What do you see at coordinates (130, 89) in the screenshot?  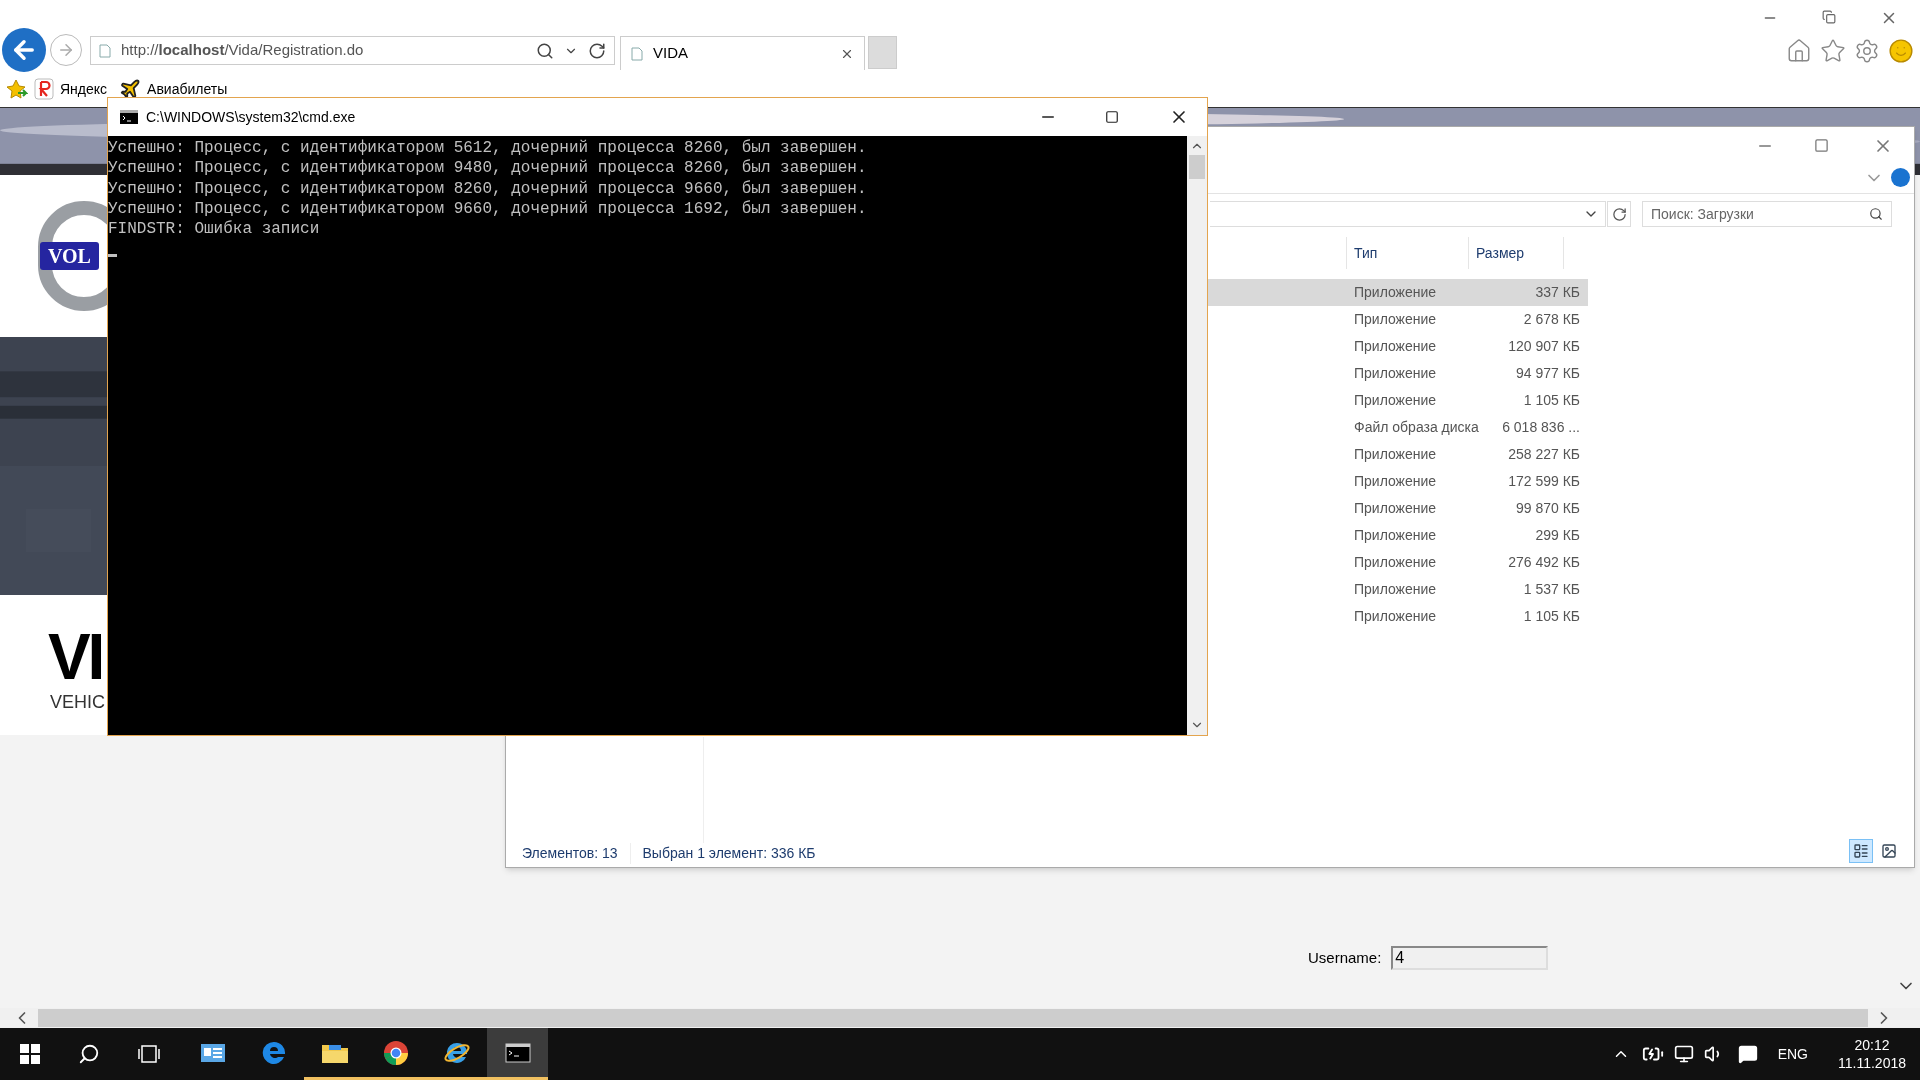 I see `plane-icon` at bounding box center [130, 89].